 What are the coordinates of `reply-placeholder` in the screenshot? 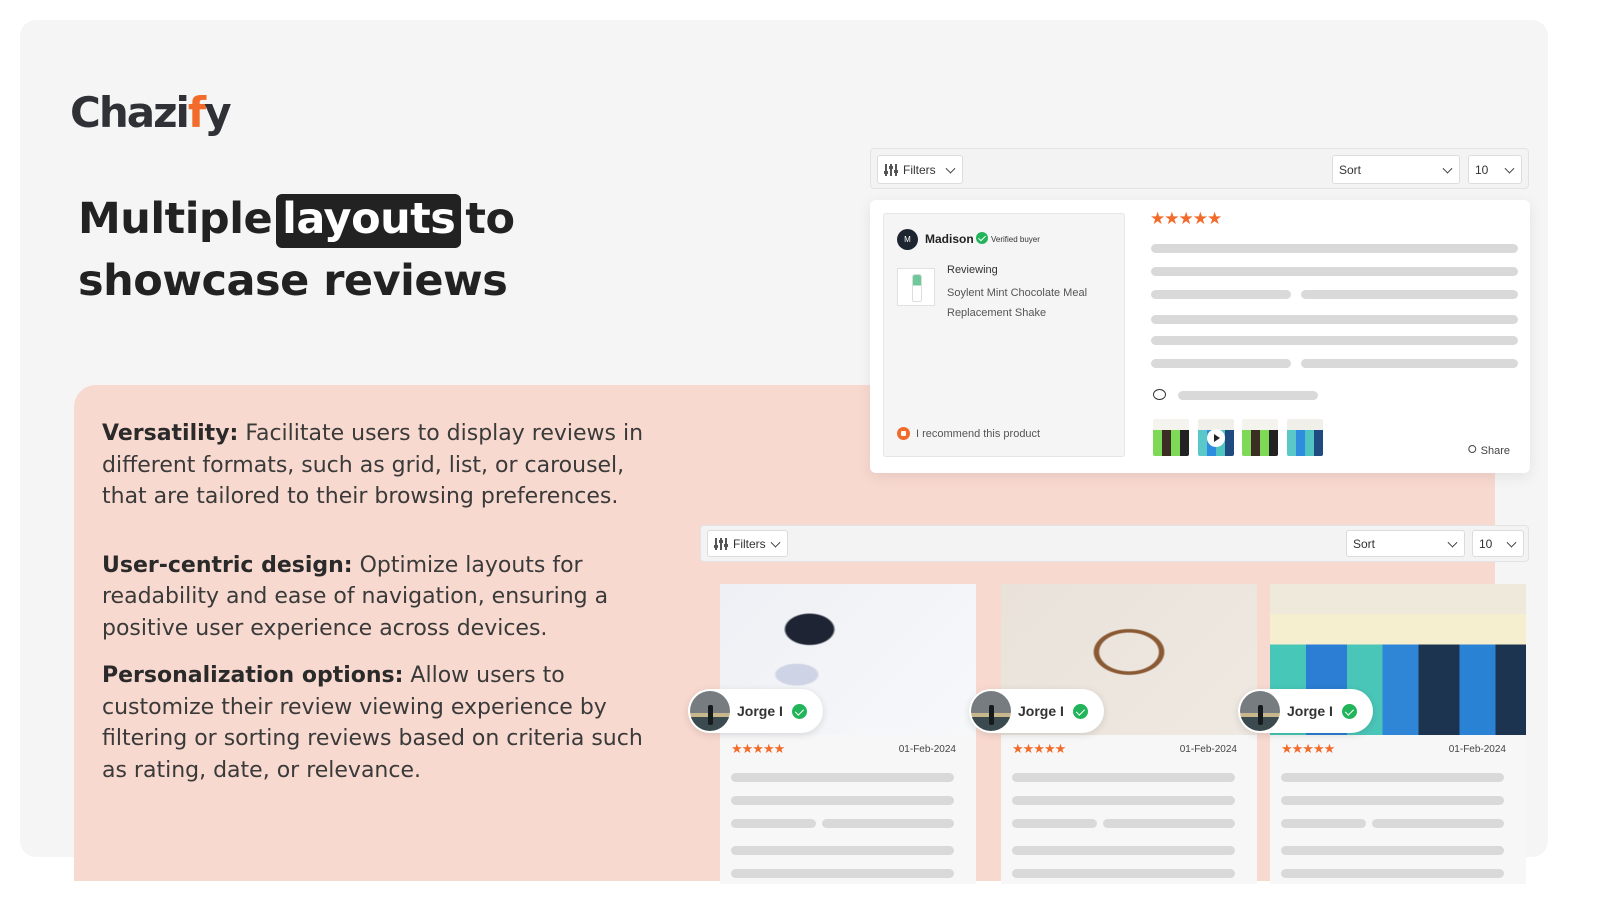 It's located at (1248, 395).